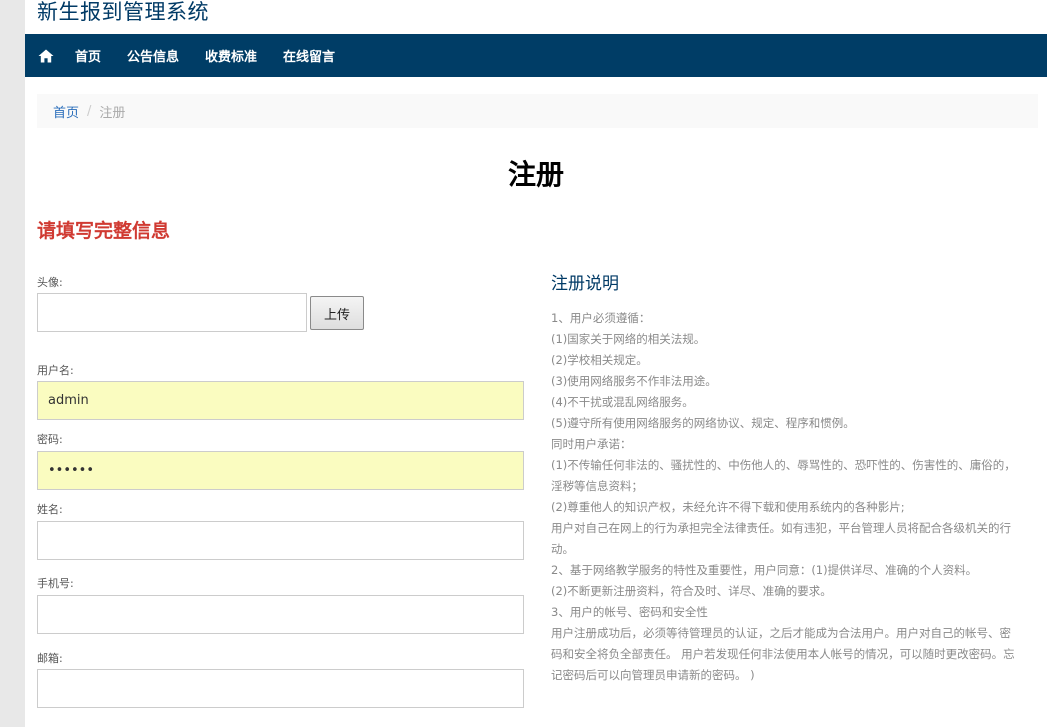 Image resolution: width=1047 pixels, height=727 pixels. Describe the element at coordinates (764, 570) in the screenshot. I see `rules-line: 2、基于网络教学服务的特性及重要性，用户同意：(1)提供详尽、准确的个人资料。` at that location.